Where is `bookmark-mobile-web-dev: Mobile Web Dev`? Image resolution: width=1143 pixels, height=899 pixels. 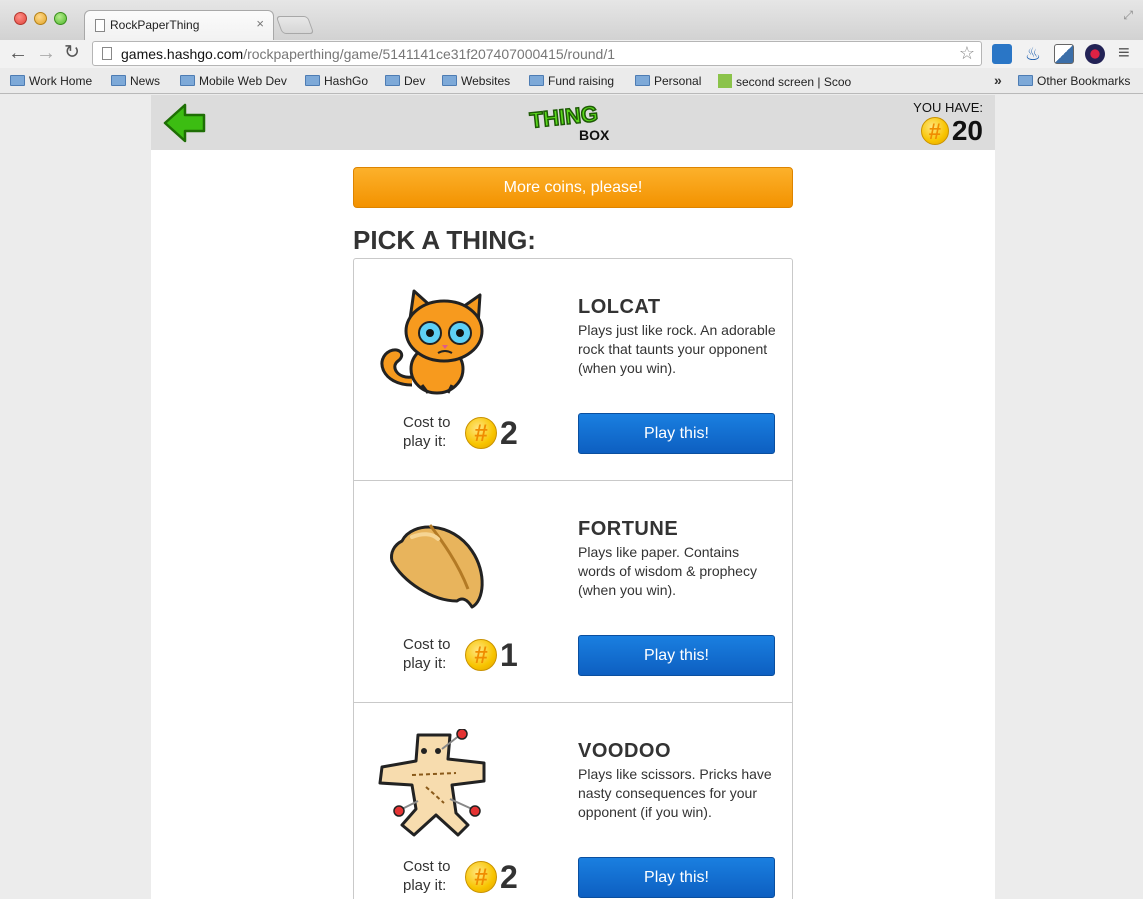 bookmark-mobile-web-dev: Mobile Web Dev is located at coordinates (233, 81).